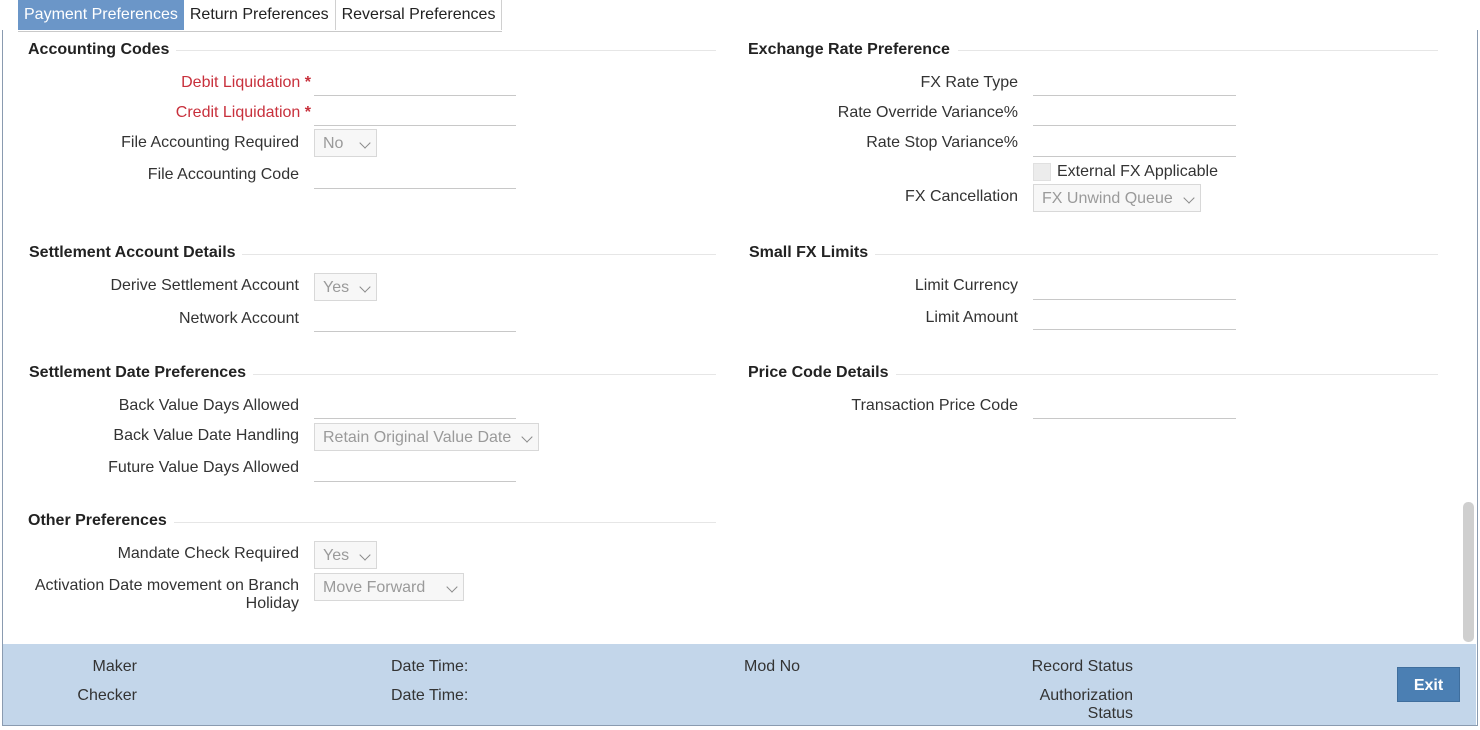 Image resolution: width=1480 pixels, height=730 pixels. I want to click on mod-no-label: Mod No, so click(772, 666).